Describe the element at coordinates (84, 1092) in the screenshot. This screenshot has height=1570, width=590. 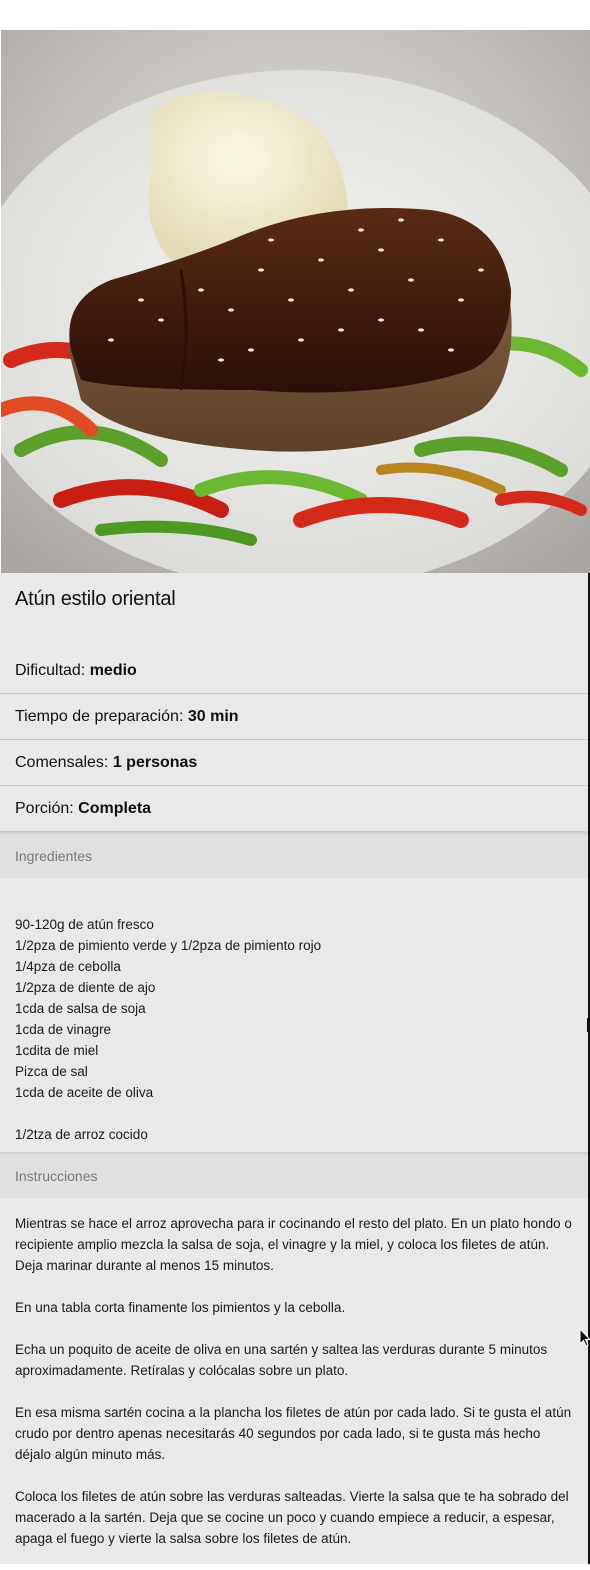
I see `ingredient-item: 1cda de aceite de oliva` at that location.